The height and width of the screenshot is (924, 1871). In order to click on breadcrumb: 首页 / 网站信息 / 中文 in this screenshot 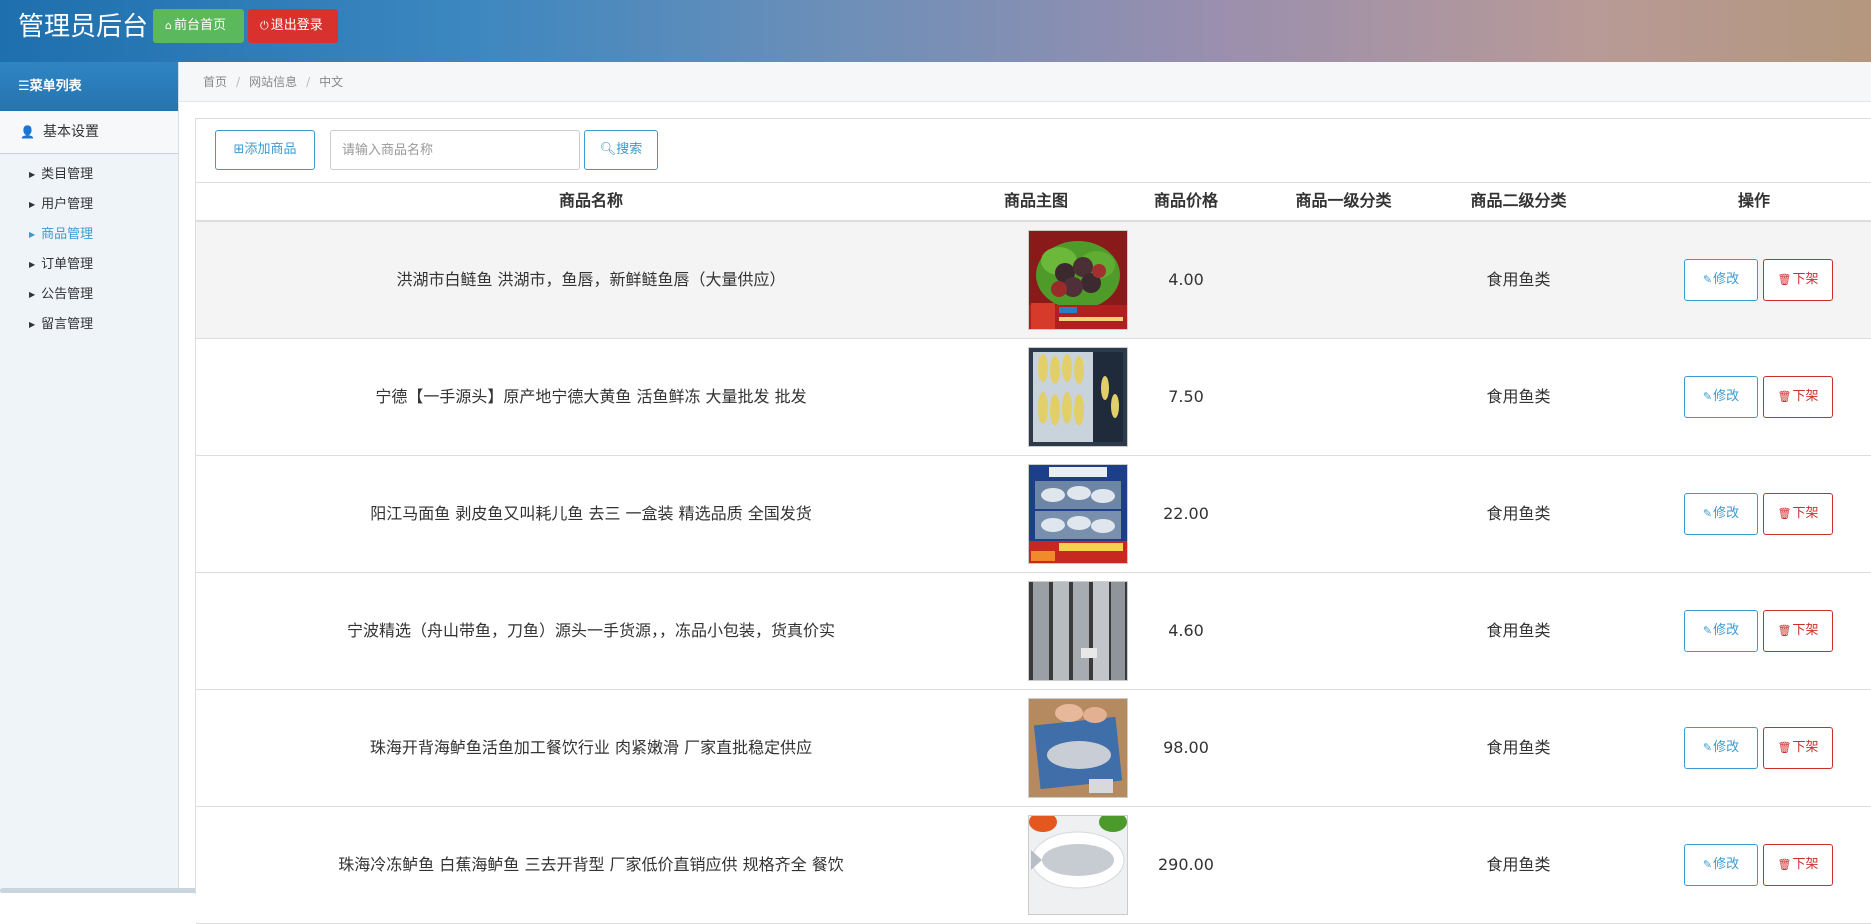, I will do `click(1025, 82)`.